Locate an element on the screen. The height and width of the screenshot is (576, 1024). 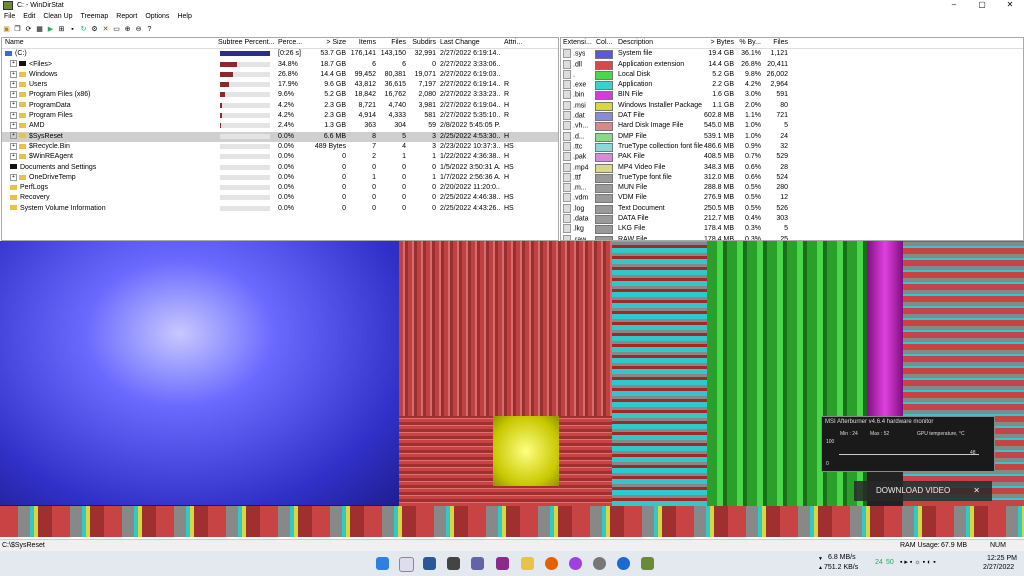
folder-icon: ▭ is located at coordinates (116, 29).